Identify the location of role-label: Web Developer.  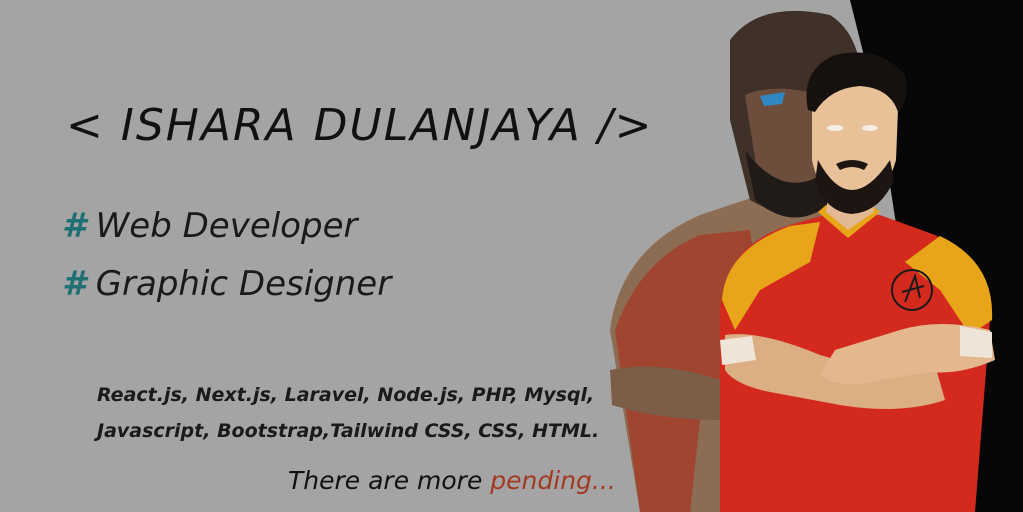
(226, 226).